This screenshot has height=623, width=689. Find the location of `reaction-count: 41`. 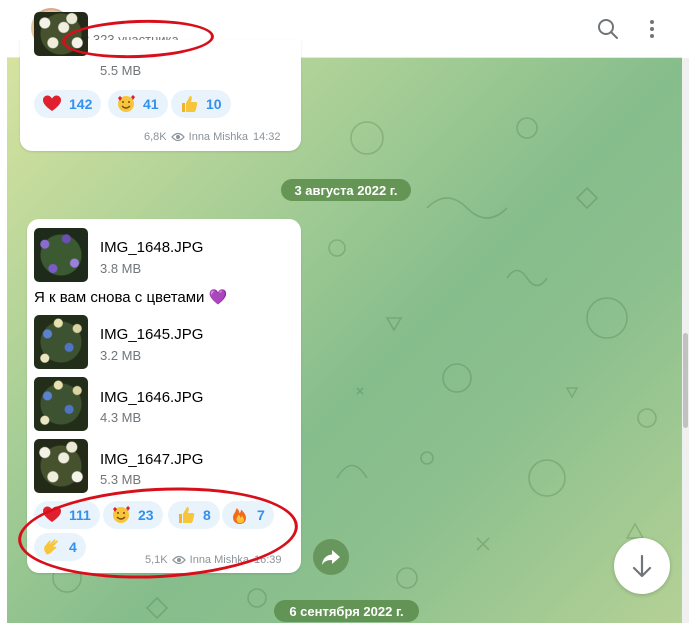

reaction-count: 41 is located at coordinates (151, 104).